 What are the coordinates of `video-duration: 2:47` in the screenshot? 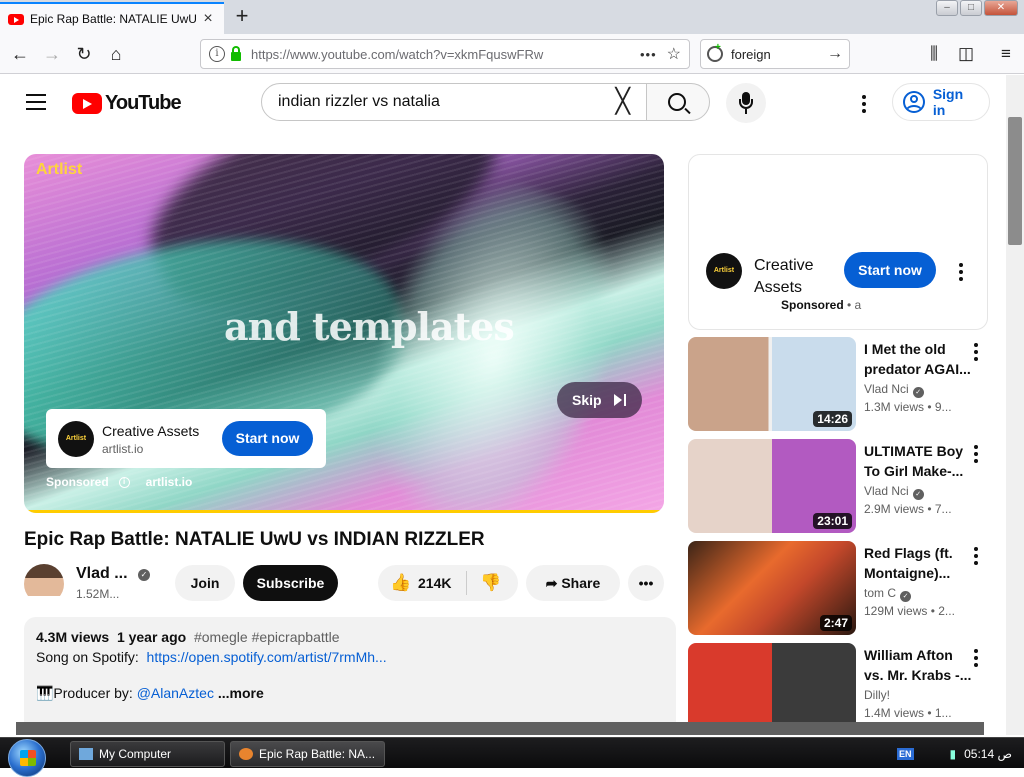 It's located at (835, 623).